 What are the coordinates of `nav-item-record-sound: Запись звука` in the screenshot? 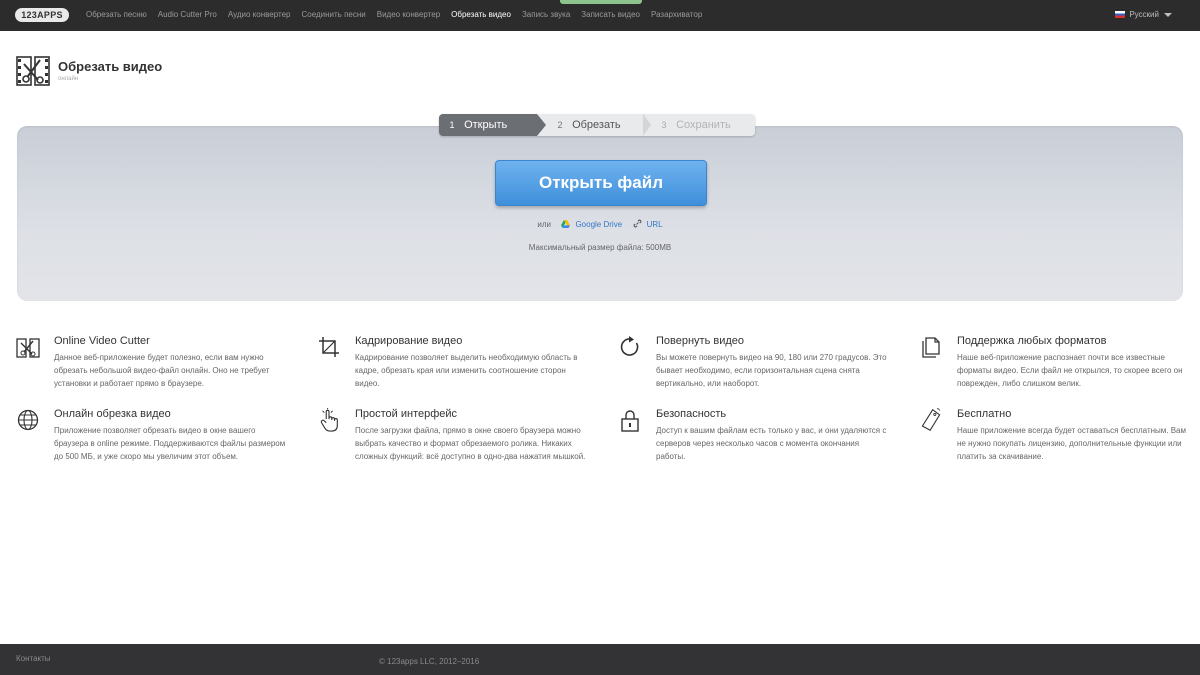 It's located at (546, 14).